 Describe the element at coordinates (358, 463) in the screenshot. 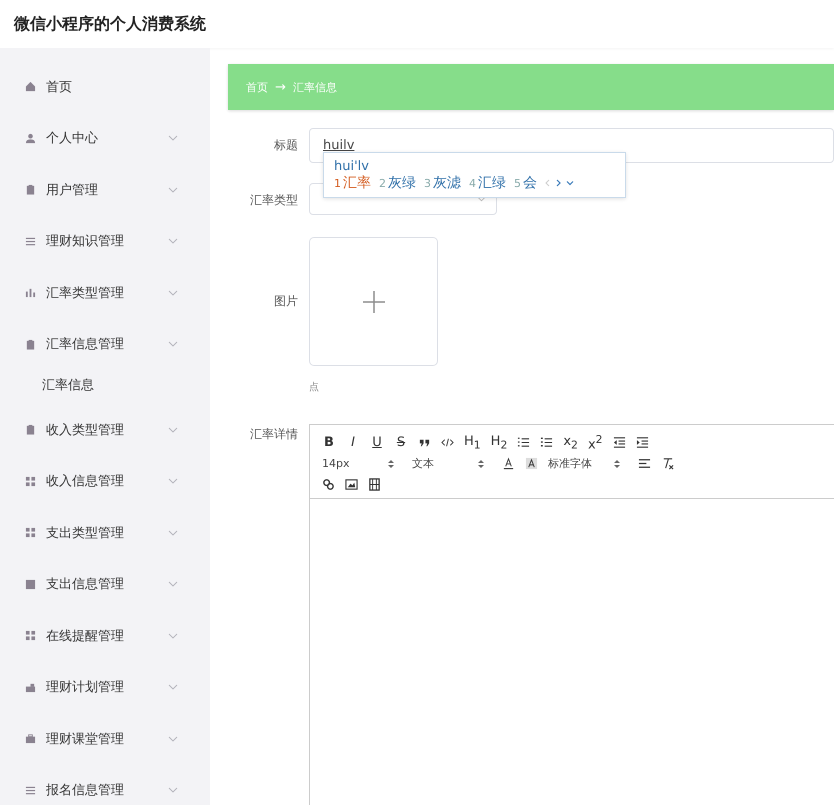

I see `font-size-select: 14px` at that location.